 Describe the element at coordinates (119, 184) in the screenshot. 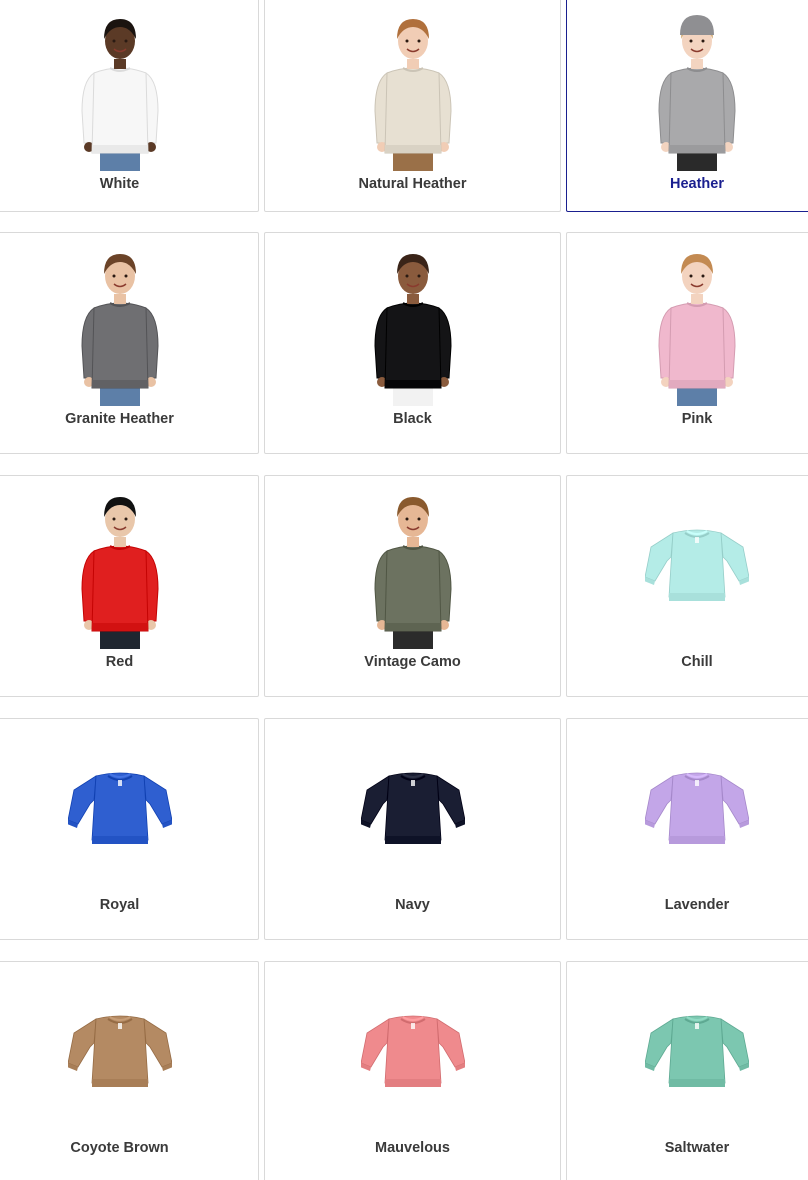

I see `color-label: White` at that location.